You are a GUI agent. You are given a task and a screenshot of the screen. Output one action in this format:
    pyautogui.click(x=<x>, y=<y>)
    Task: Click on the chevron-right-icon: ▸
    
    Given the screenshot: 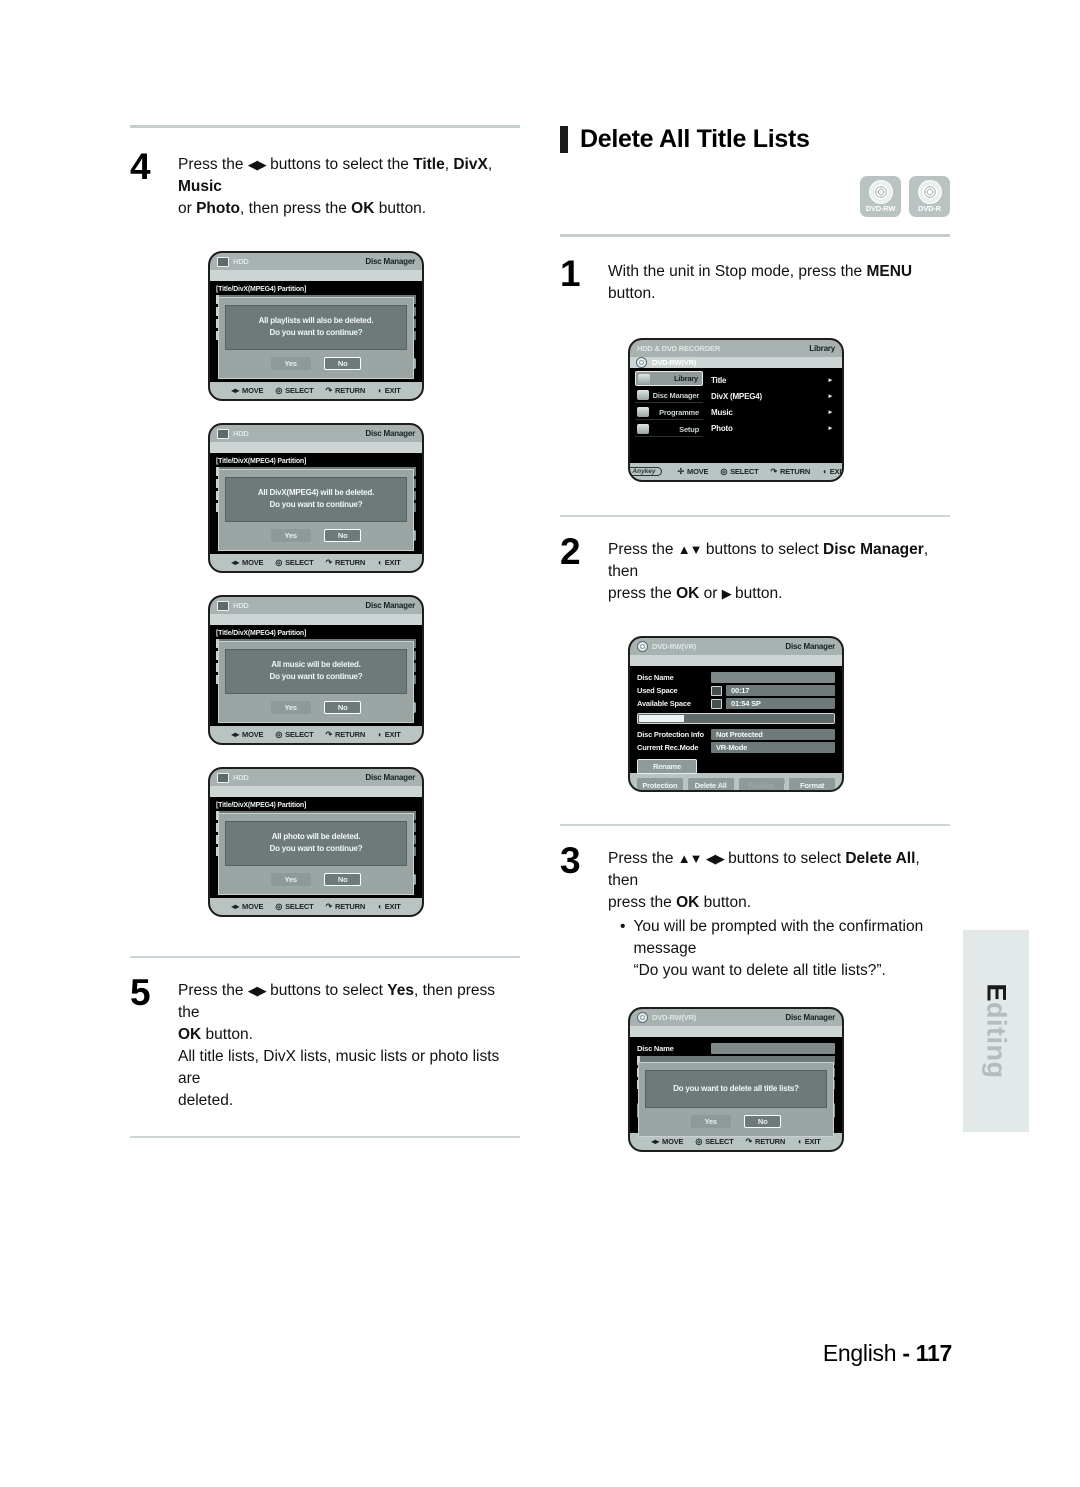 What is the action you would take?
    pyautogui.click(x=830, y=396)
    